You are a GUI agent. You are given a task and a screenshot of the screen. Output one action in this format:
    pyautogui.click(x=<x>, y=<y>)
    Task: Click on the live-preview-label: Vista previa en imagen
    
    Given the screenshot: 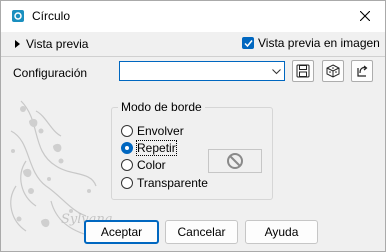 What is the action you would take?
    pyautogui.click(x=319, y=43)
    